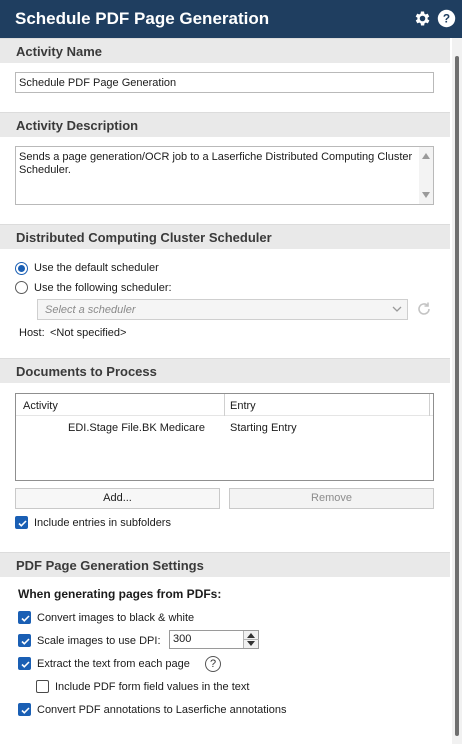 This screenshot has width=462, height=744. What do you see at coordinates (115, 618) in the screenshot?
I see `convert-bw-label: Convert images to black & white` at bounding box center [115, 618].